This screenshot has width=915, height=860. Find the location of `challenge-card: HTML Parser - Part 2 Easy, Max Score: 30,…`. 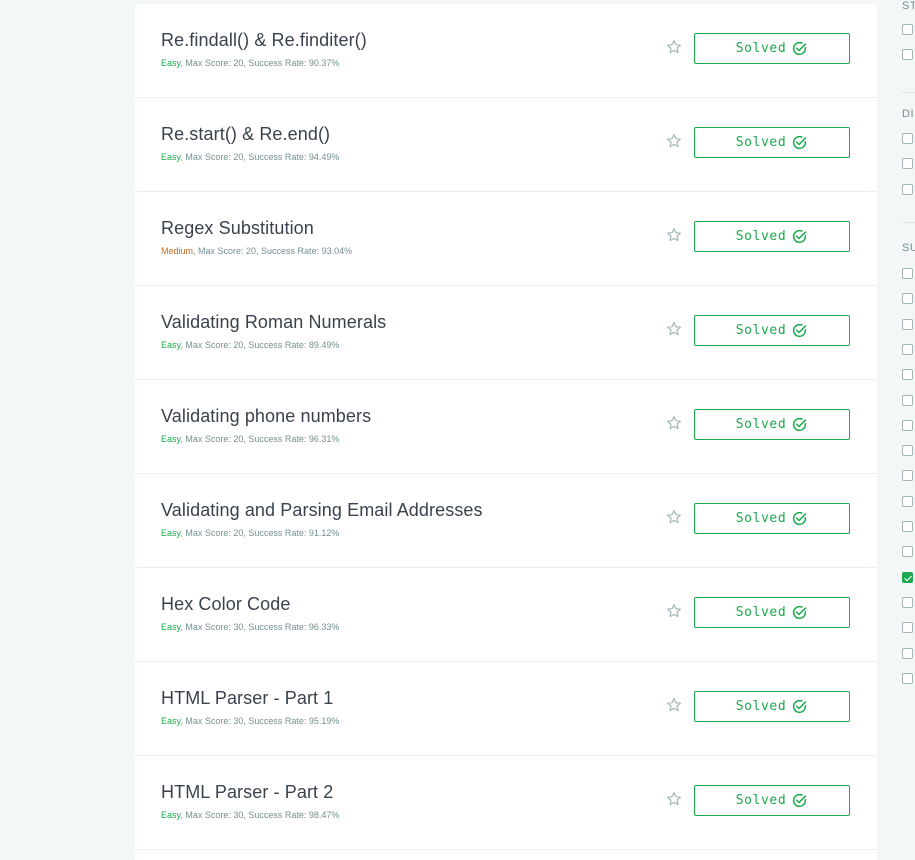

challenge-card: HTML Parser - Part 2 Easy, Max Score: 30,… is located at coordinates (506, 803).